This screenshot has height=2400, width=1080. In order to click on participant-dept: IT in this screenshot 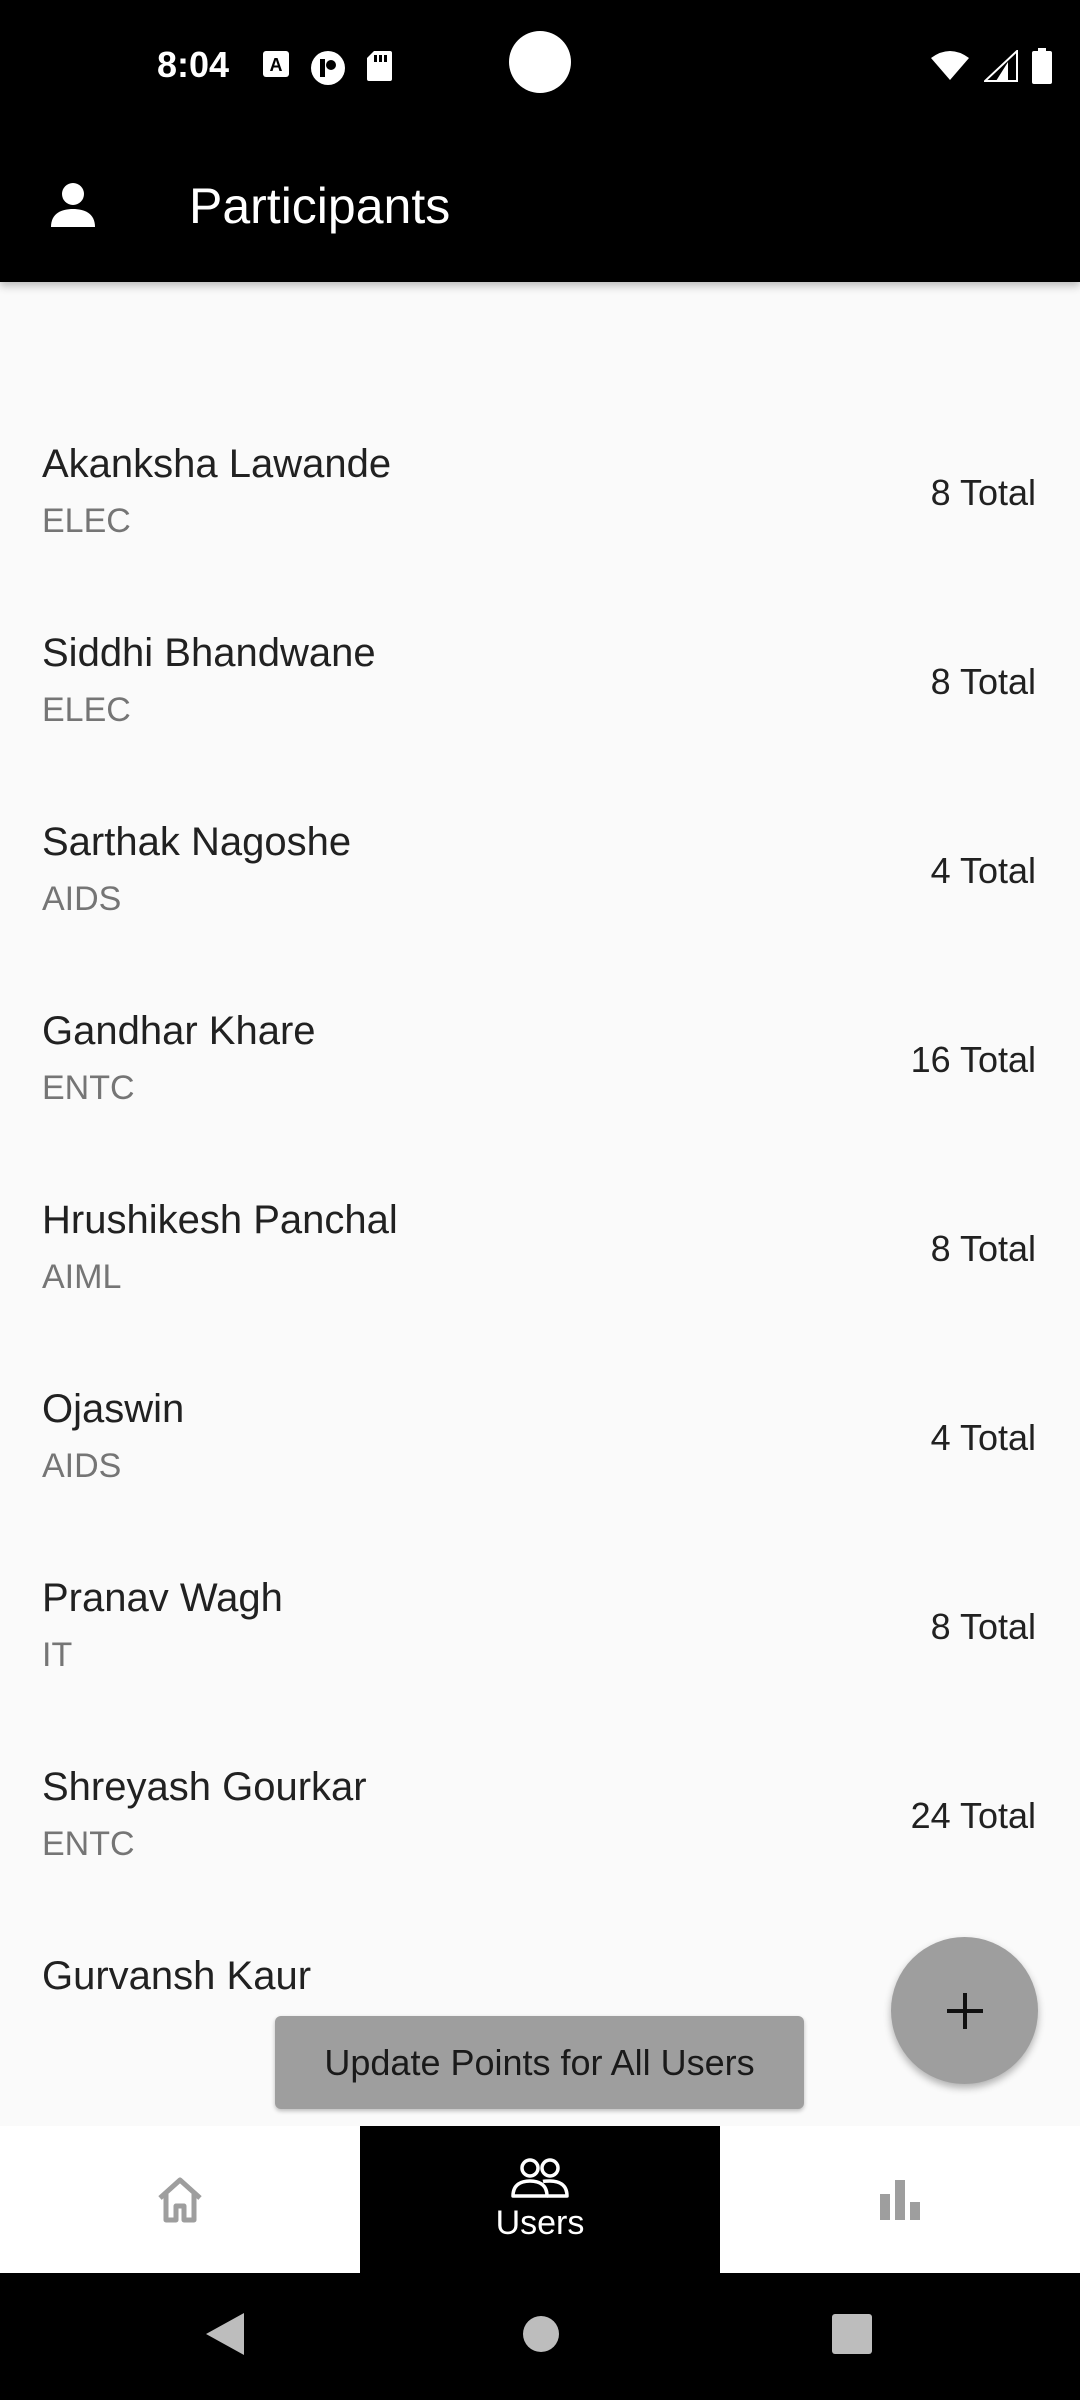, I will do `click(57, 1655)`.